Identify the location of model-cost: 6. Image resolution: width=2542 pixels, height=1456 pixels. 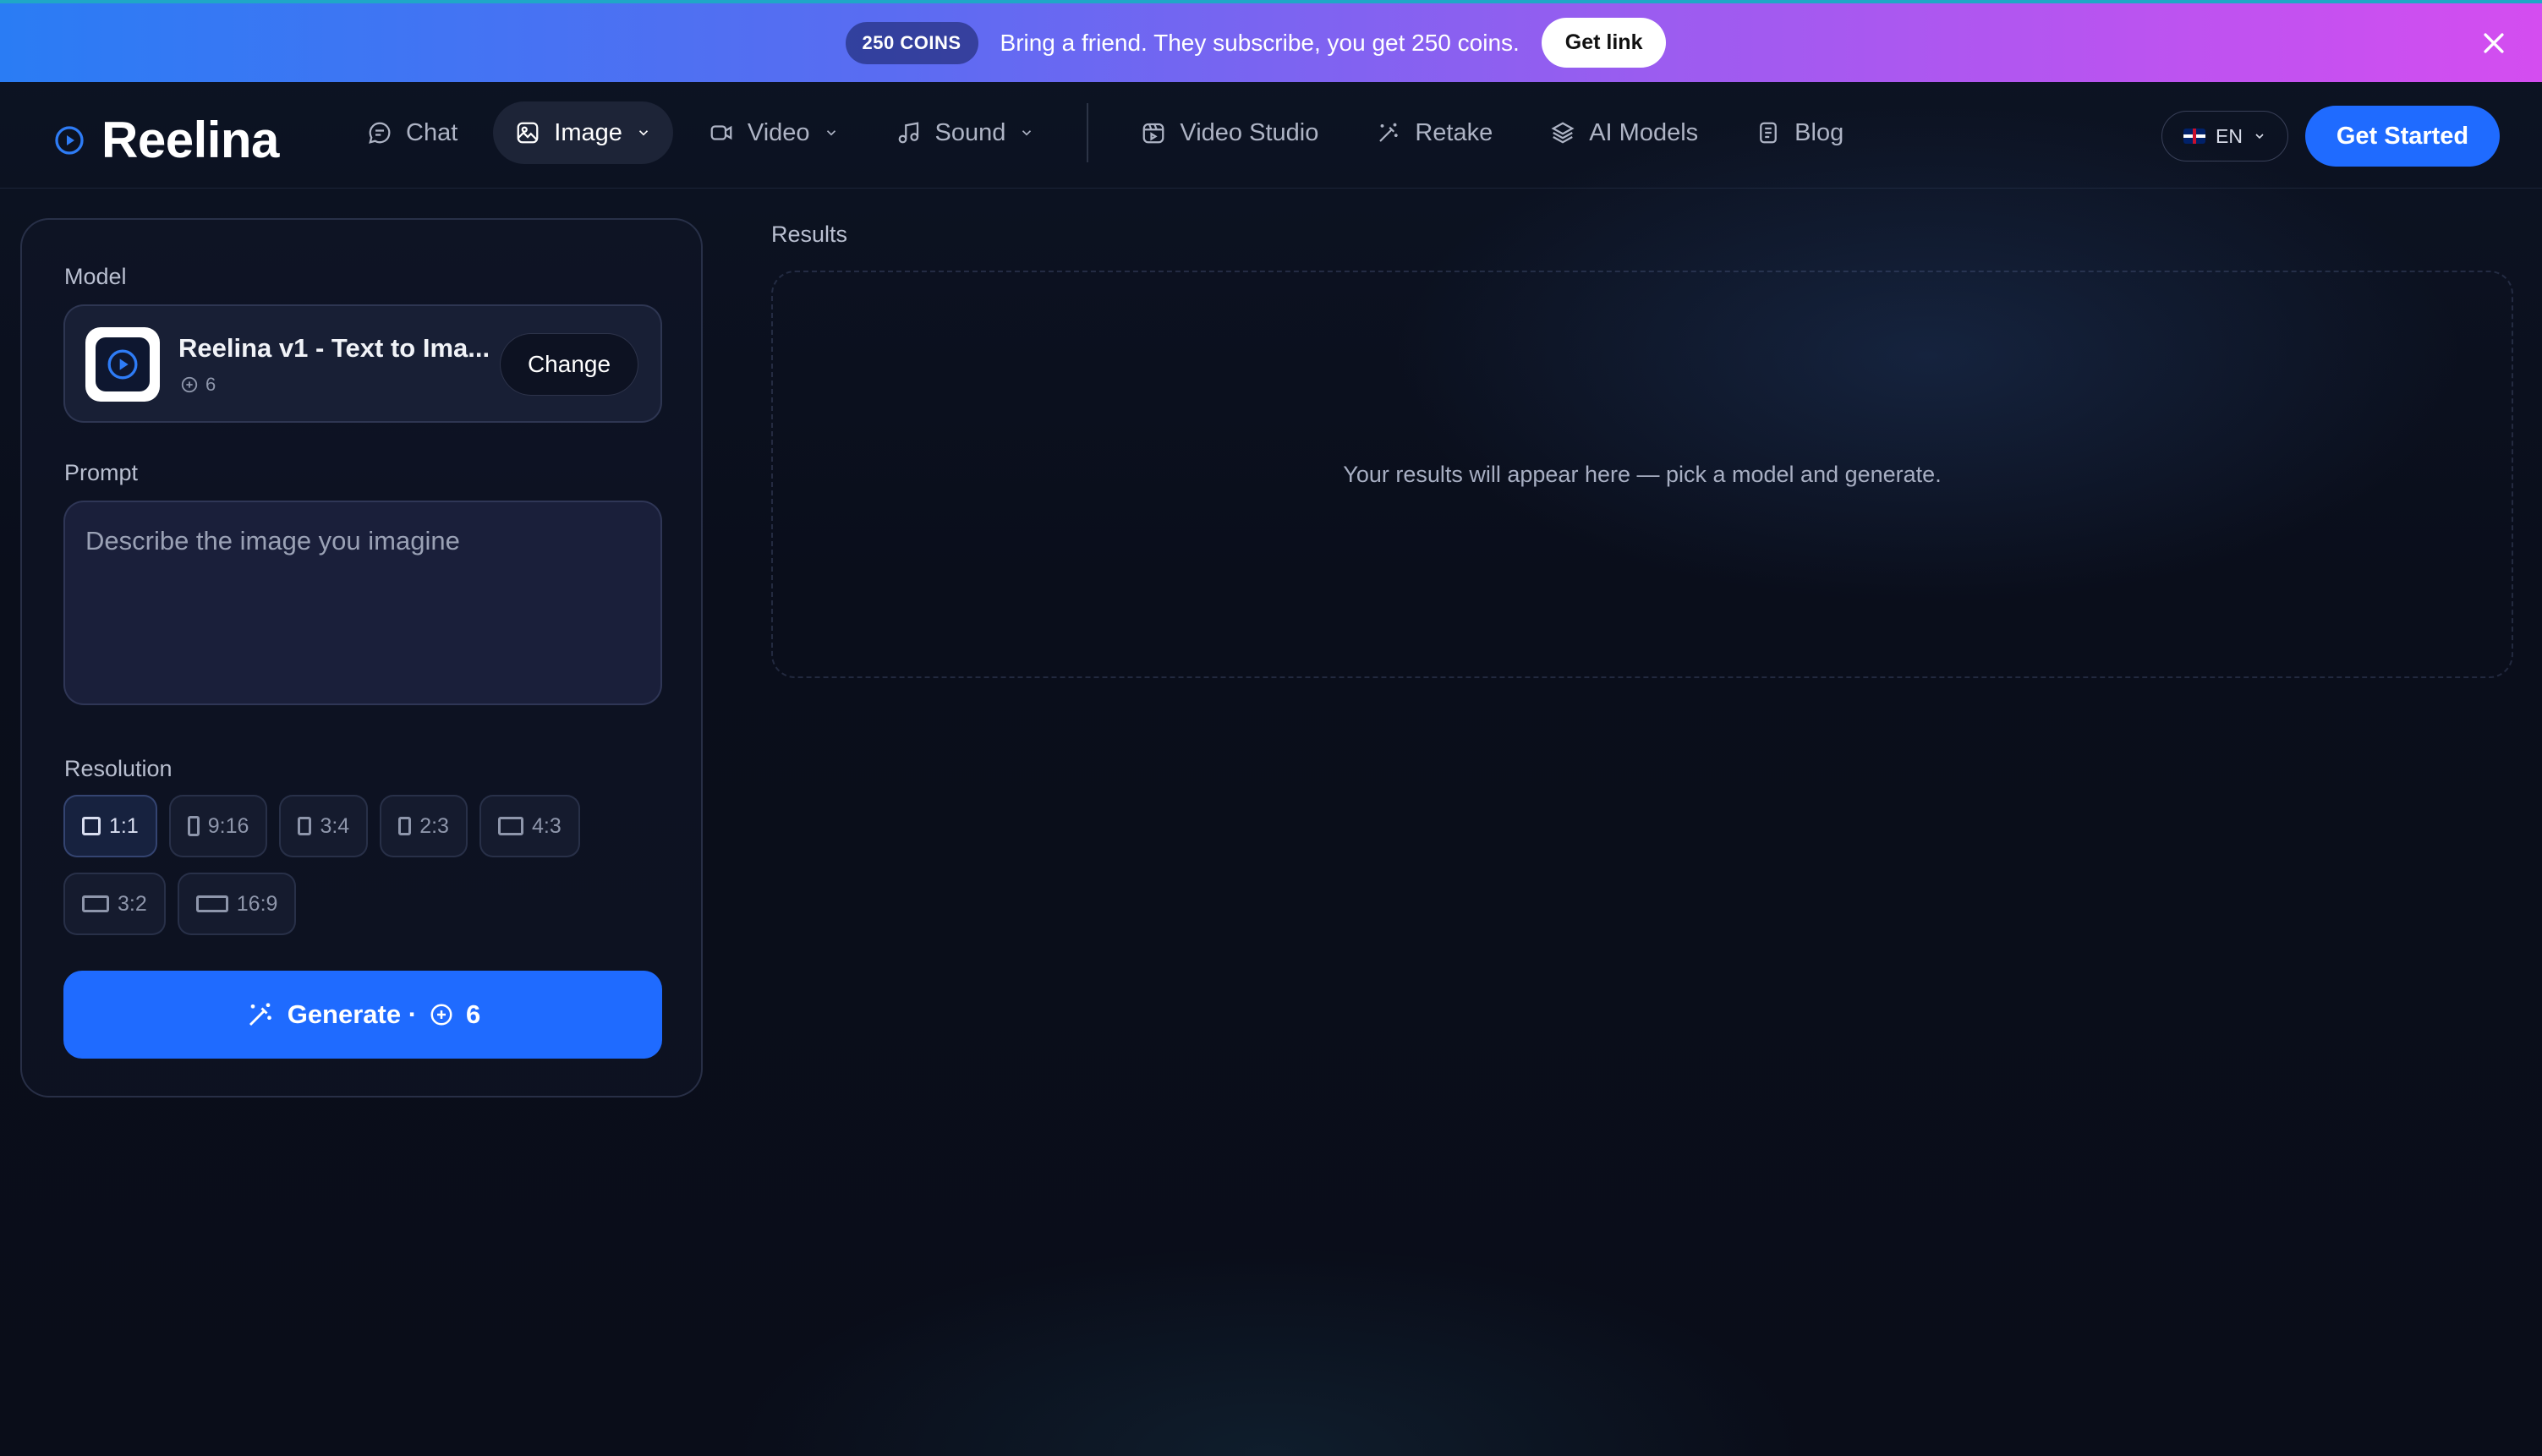
(198, 385).